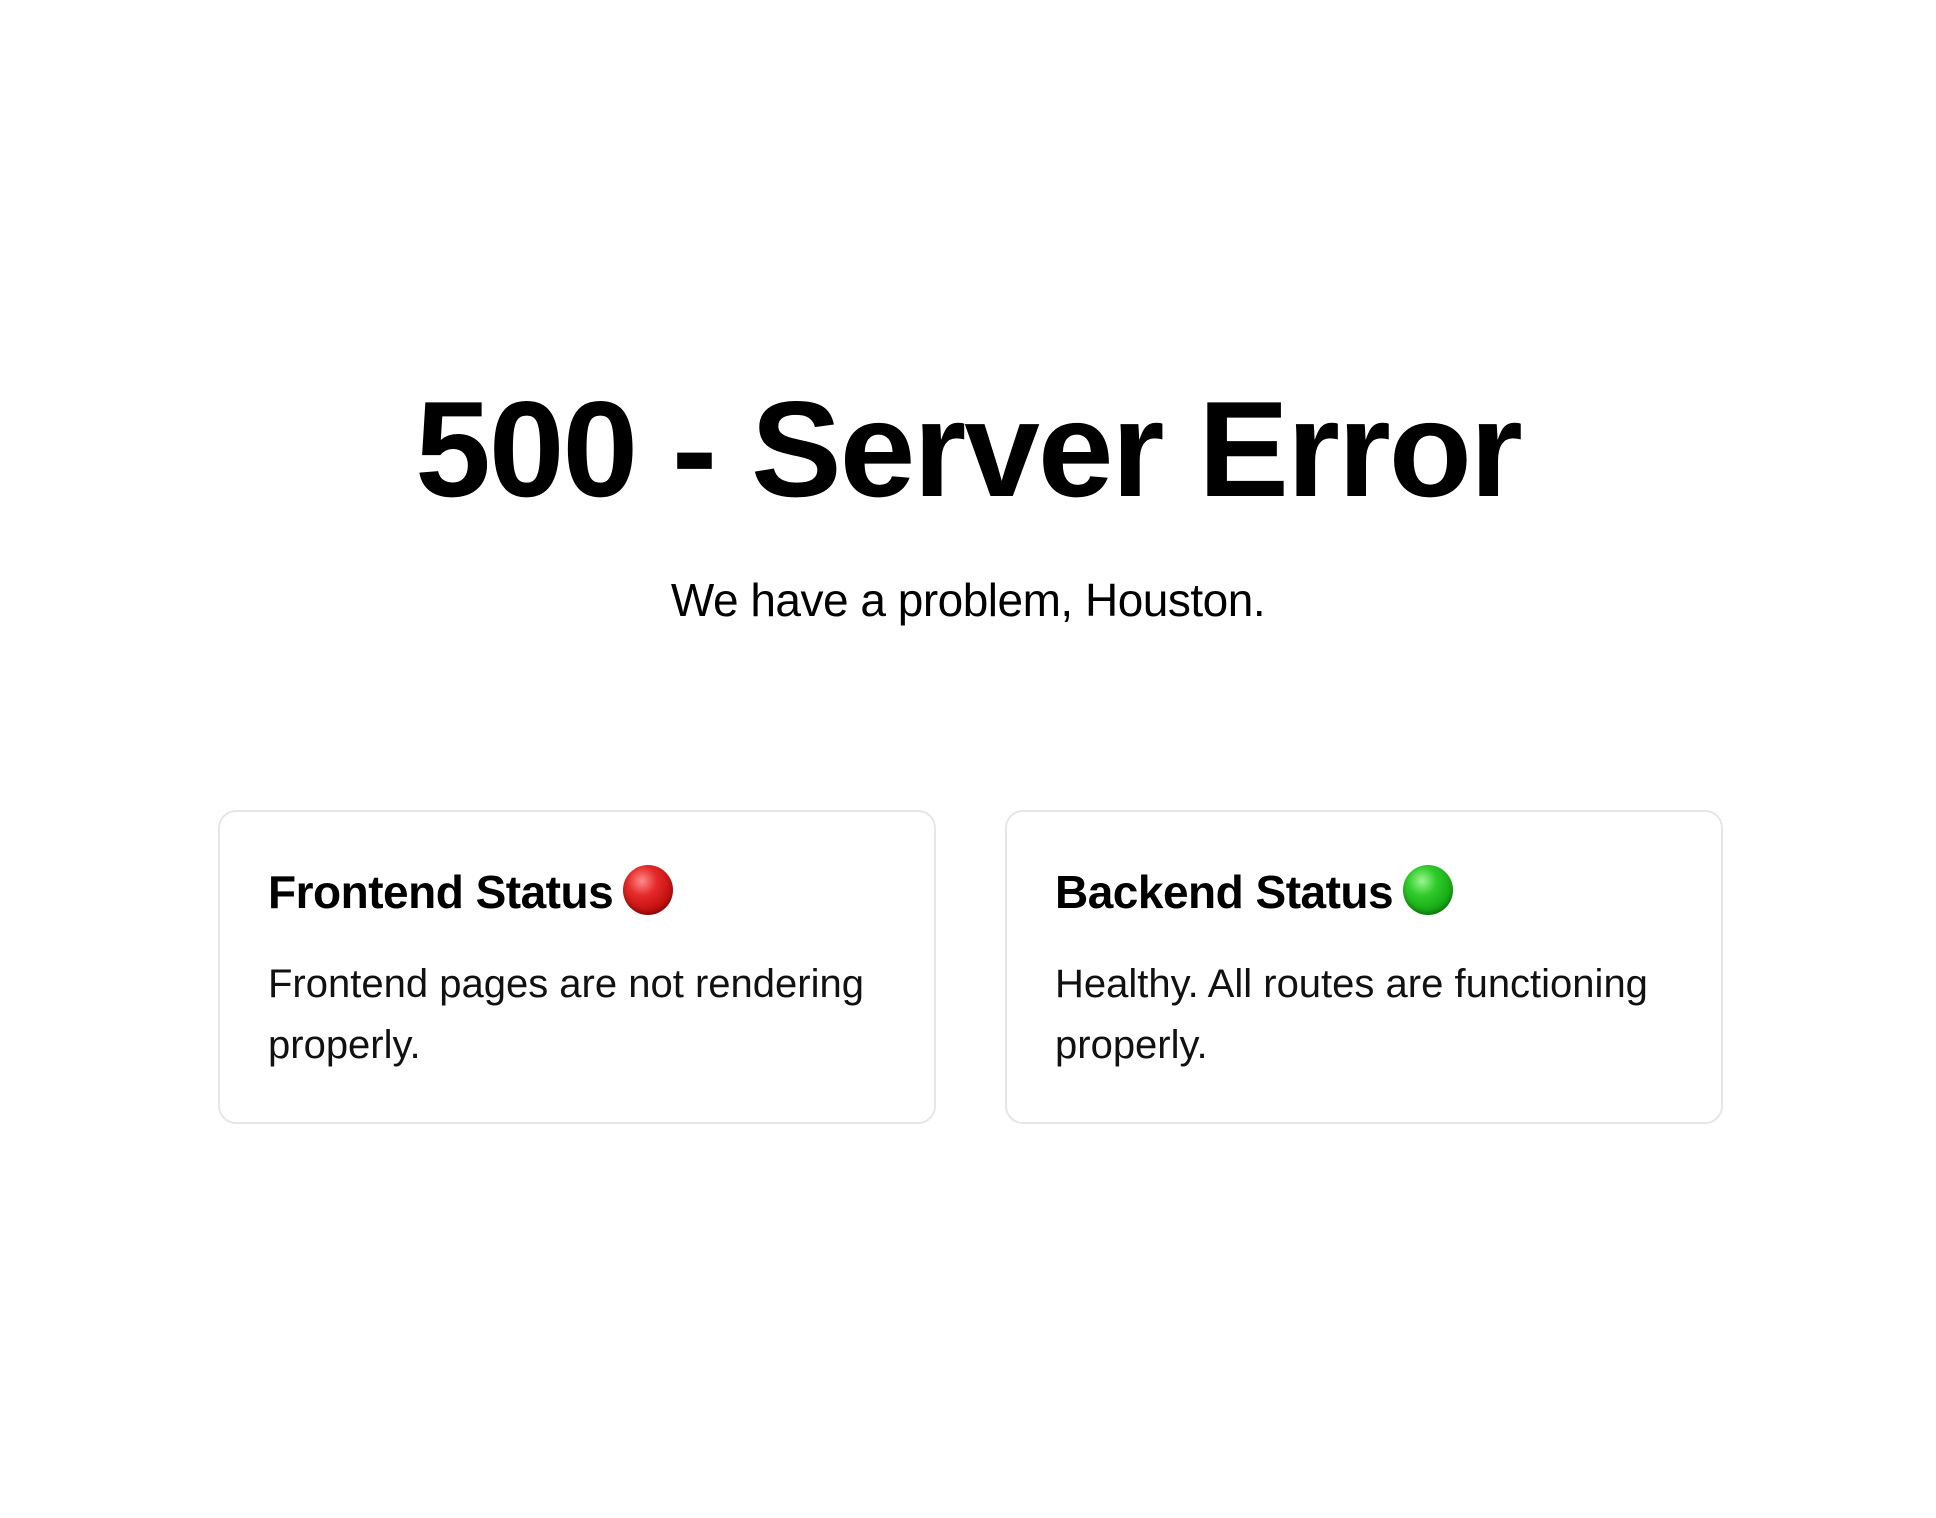 Image resolution: width=1936 pixels, height=1518 pixels. I want to click on frontend-status-title: Frontend Status, so click(441, 892).